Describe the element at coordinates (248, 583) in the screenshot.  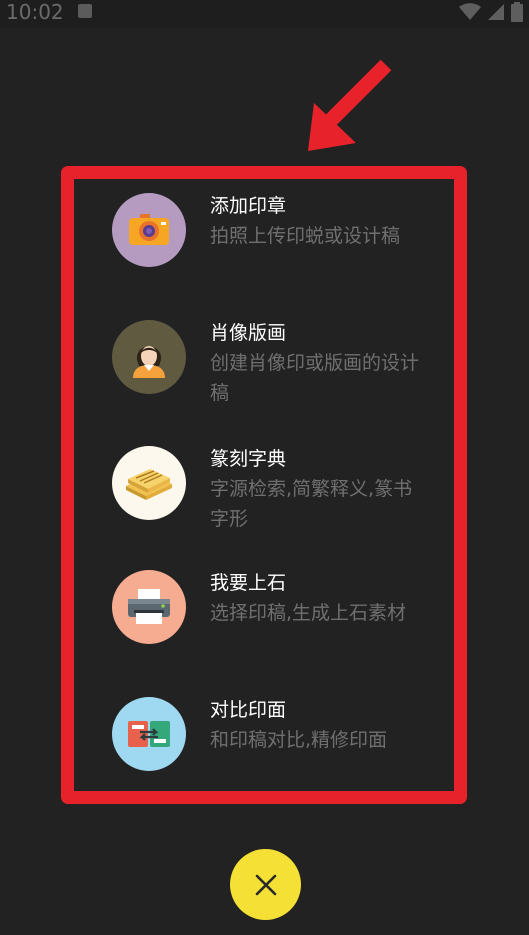
I see `menu-title: 我要上石` at that location.